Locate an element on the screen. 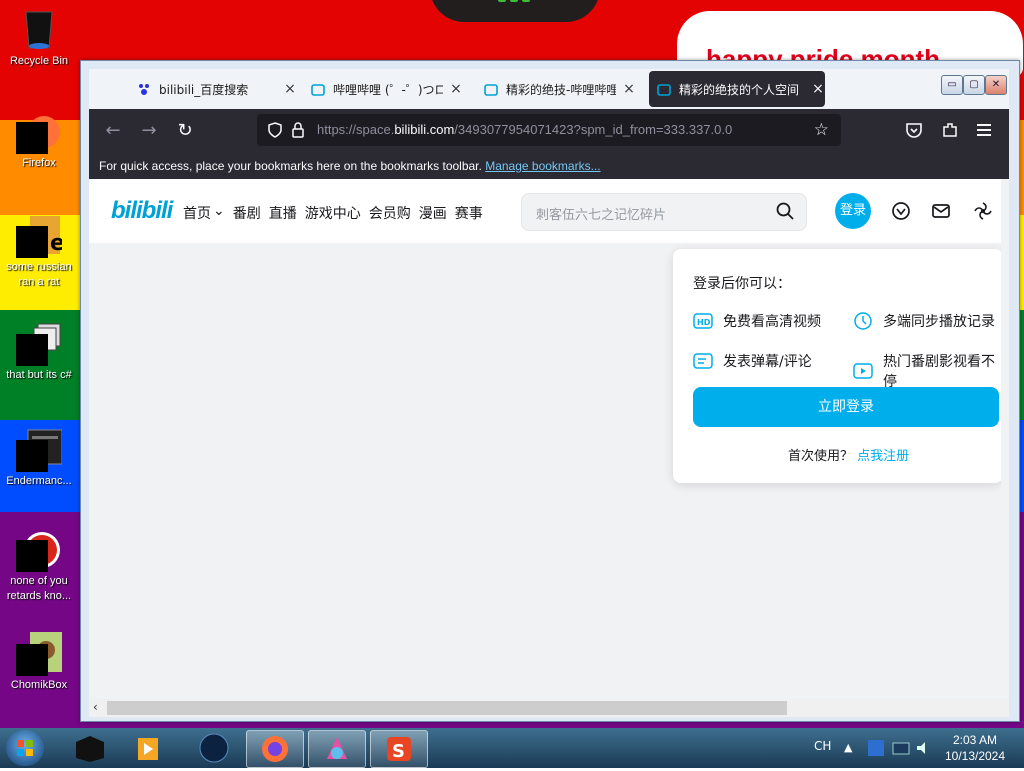 The width and height of the screenshot is (1024, 771). show-hidden-icons: ▲ is located at coordinates (848, 747).